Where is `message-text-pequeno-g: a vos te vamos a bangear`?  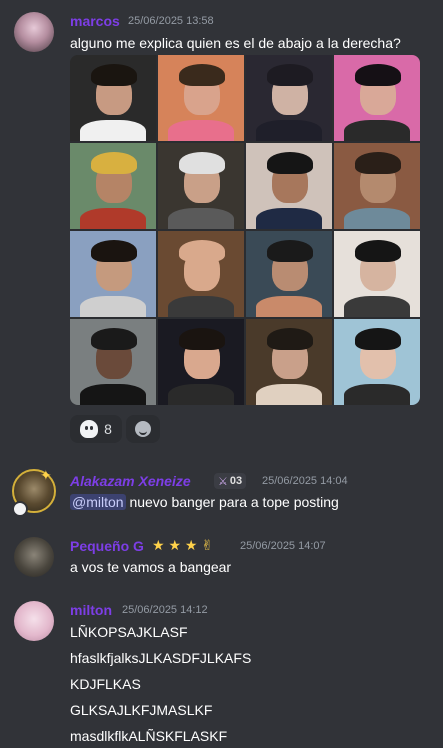 message-text-pequeno-g: a vos te vamos a bangear is located at coordinates (151, 567).